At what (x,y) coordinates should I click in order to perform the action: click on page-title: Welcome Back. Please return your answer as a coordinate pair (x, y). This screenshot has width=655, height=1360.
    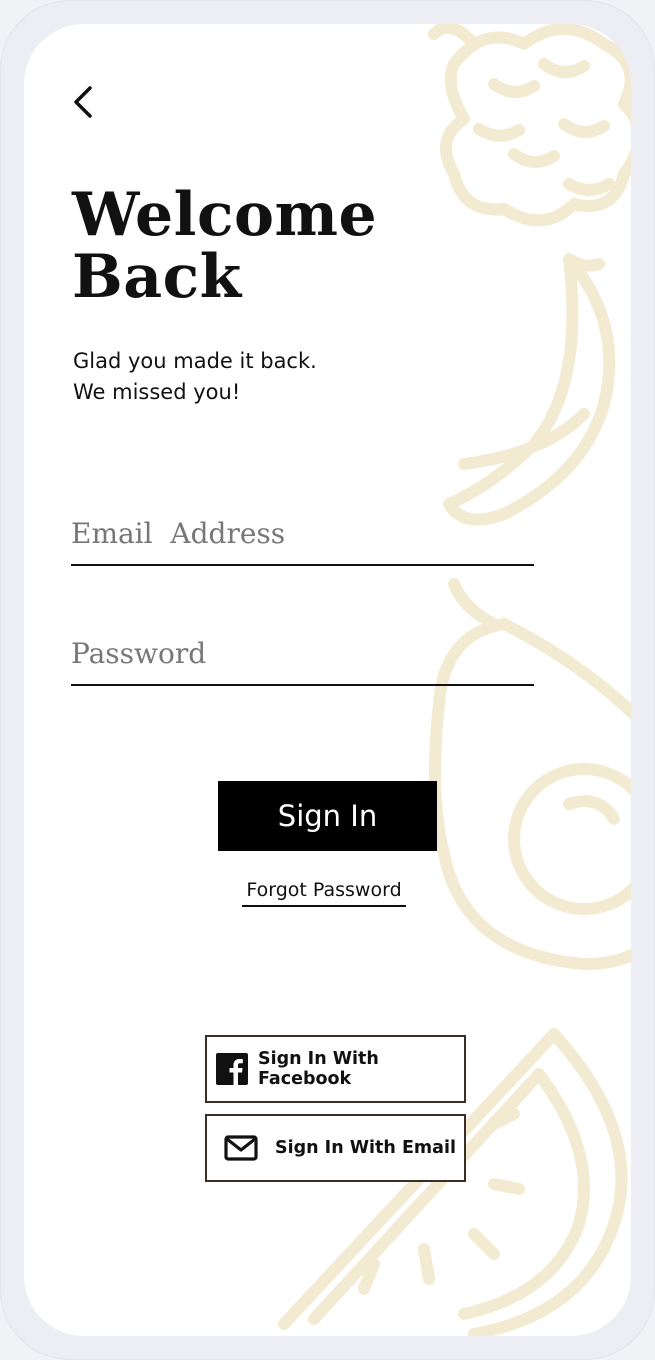
    Looking at the image, I should click on (224, 246).